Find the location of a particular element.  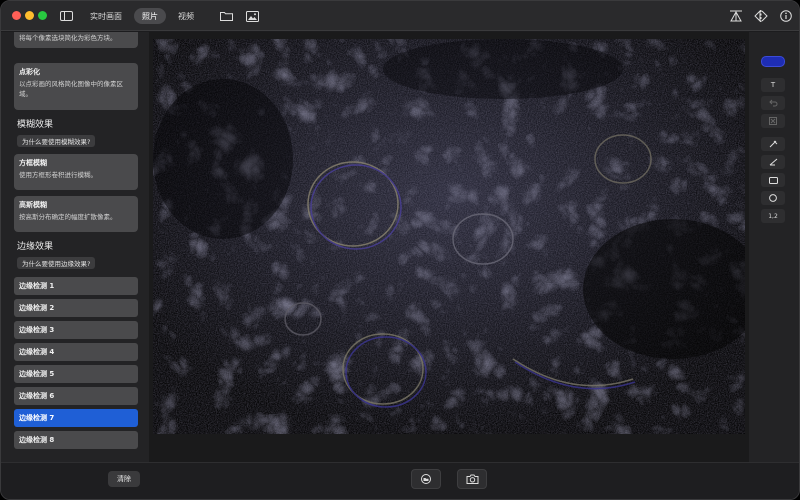

undo-button is located at coordinates (773, 103).